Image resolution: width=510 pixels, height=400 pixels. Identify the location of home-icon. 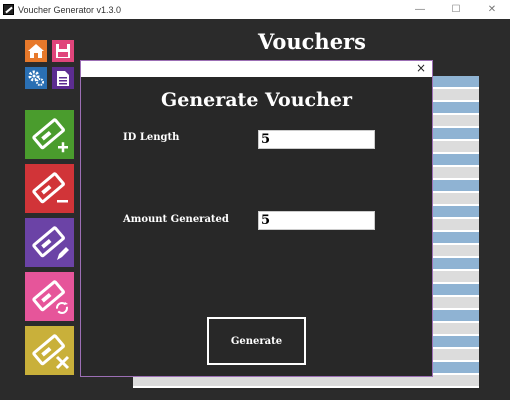
(36, 51).